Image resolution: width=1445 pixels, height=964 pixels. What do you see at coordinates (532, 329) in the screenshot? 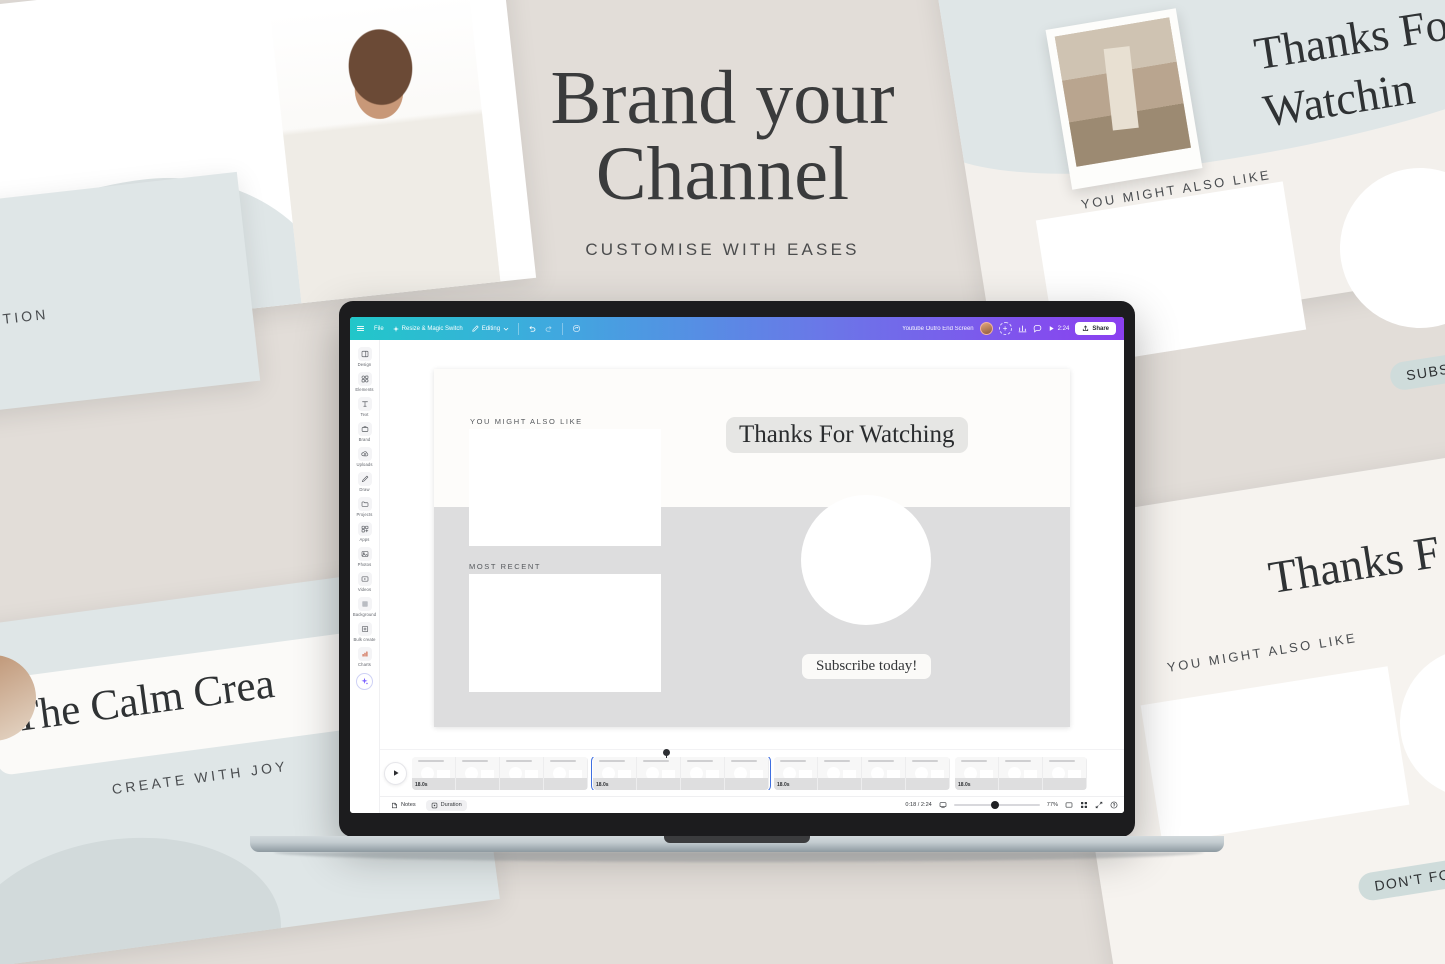
I see `undo-icon` at bounding box center [532, 329].